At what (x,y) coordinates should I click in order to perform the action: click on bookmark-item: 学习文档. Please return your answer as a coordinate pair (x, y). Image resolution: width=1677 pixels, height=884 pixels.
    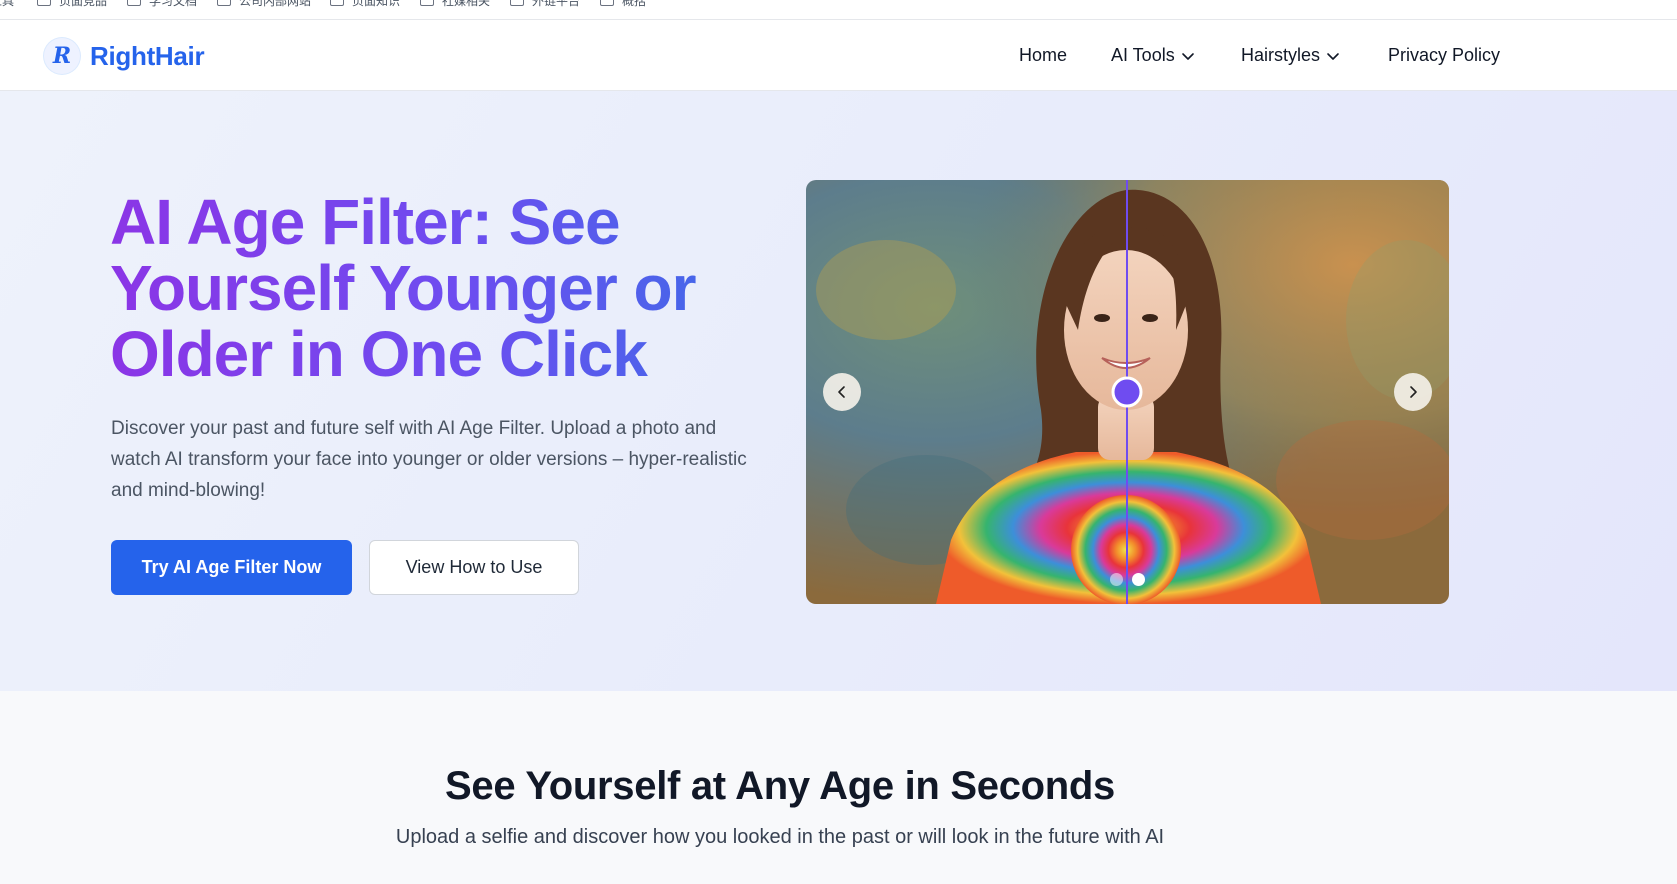
    Looking at the image, I should click on (162, 4).